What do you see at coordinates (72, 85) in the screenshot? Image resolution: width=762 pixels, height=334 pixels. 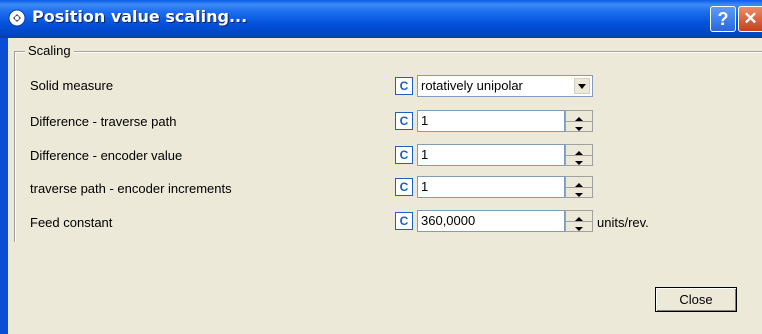 I see `solid-measure-label: Solid measure` at bounding box center [72, 85].